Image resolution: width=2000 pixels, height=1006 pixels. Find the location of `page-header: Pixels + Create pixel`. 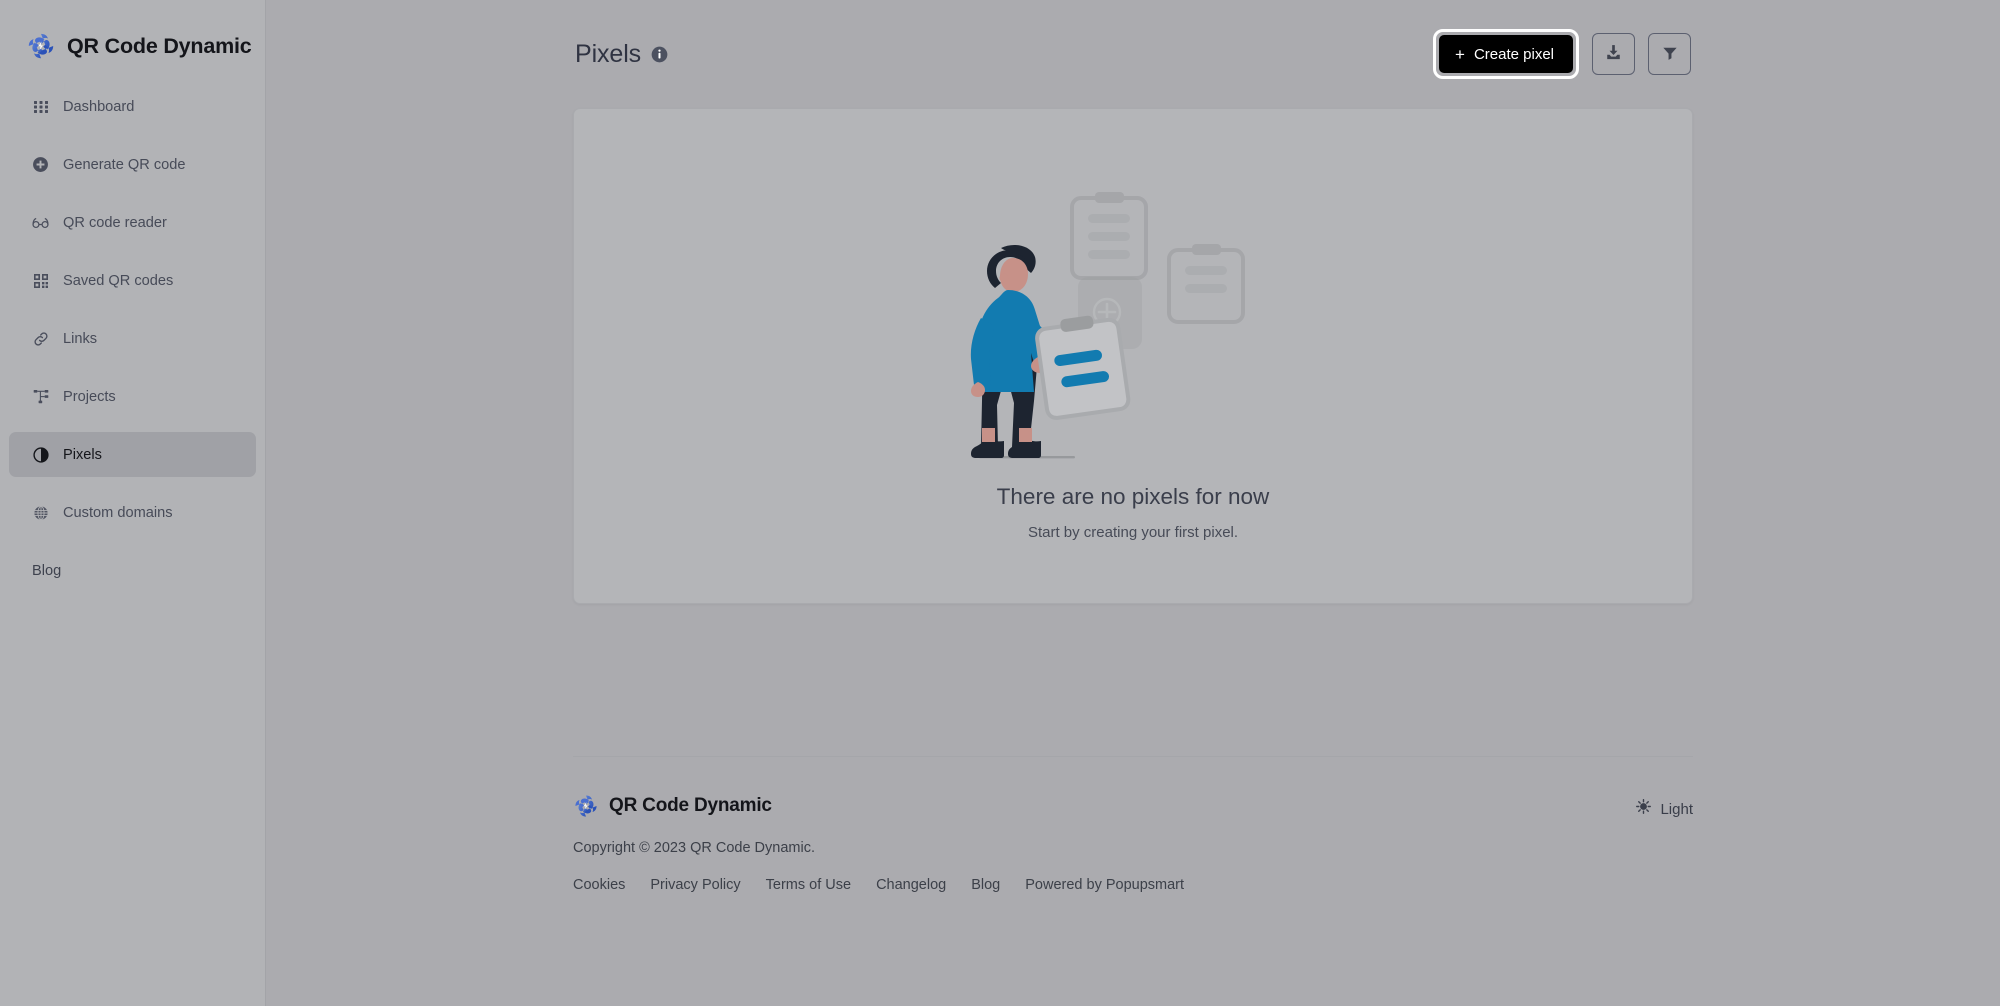

page-header: Pixels + Create pixel is located at coordinates (1133, 54).